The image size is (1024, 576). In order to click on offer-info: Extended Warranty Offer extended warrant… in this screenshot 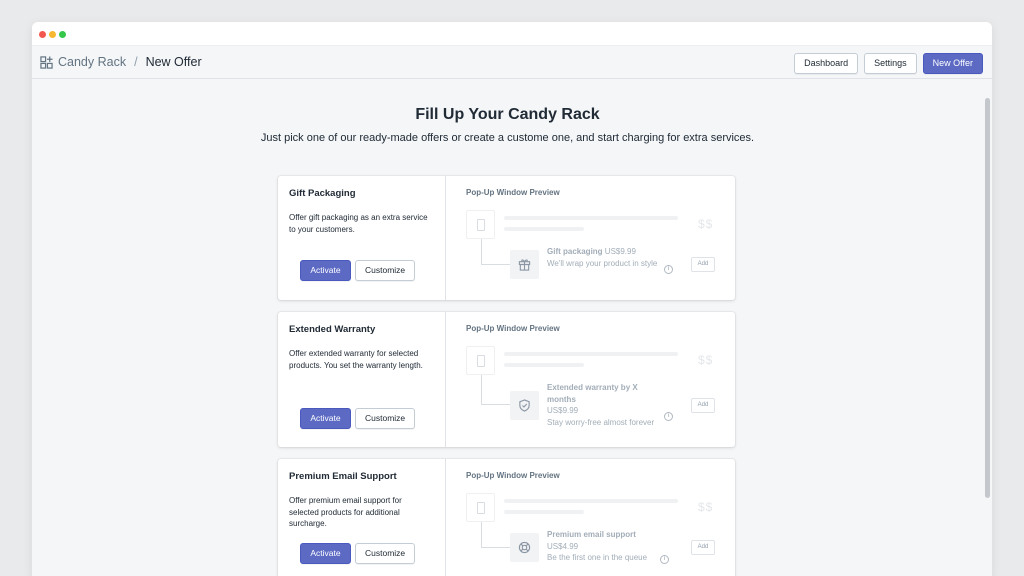, I will do `click(362, 379)`.